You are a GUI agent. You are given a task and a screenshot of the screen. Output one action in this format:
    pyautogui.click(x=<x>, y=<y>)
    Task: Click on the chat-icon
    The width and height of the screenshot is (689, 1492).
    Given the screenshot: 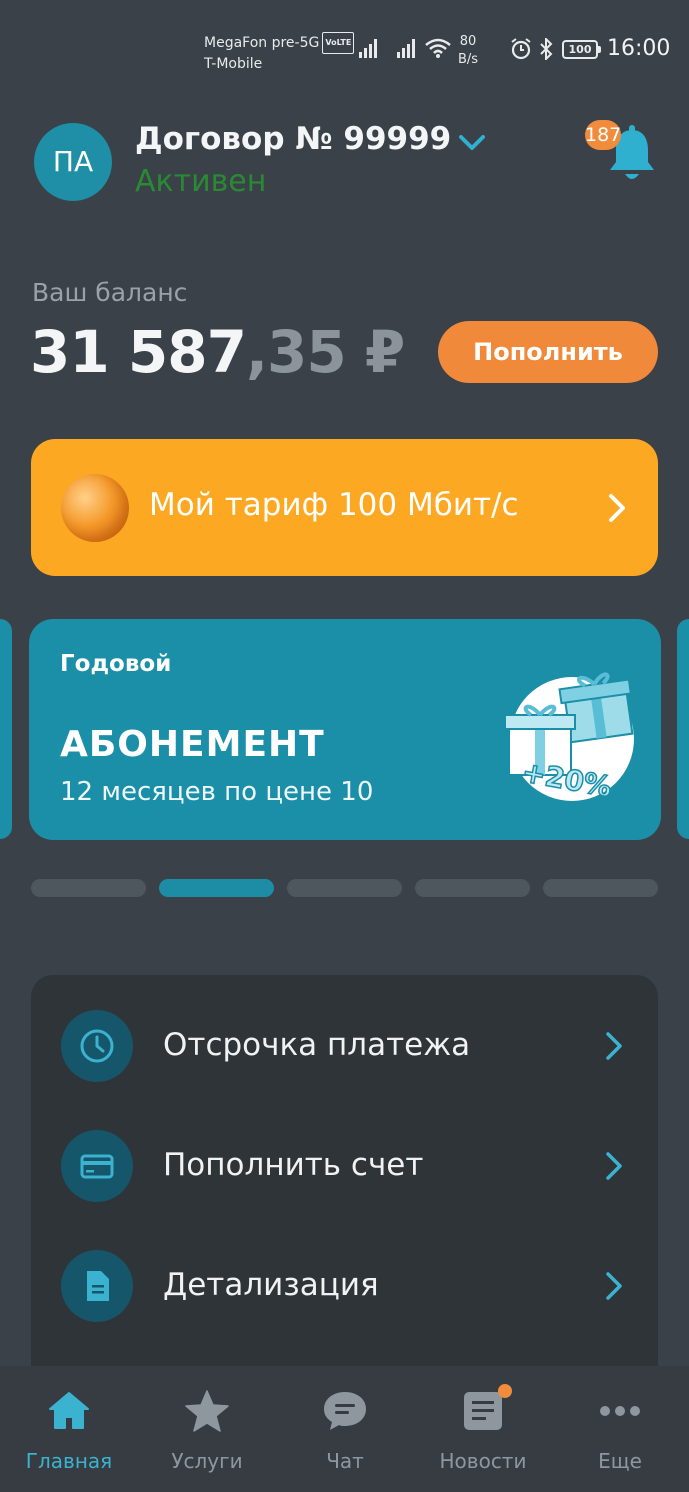 What is the action you would take?
    pyautogui.click(x=345, y=1411)
    